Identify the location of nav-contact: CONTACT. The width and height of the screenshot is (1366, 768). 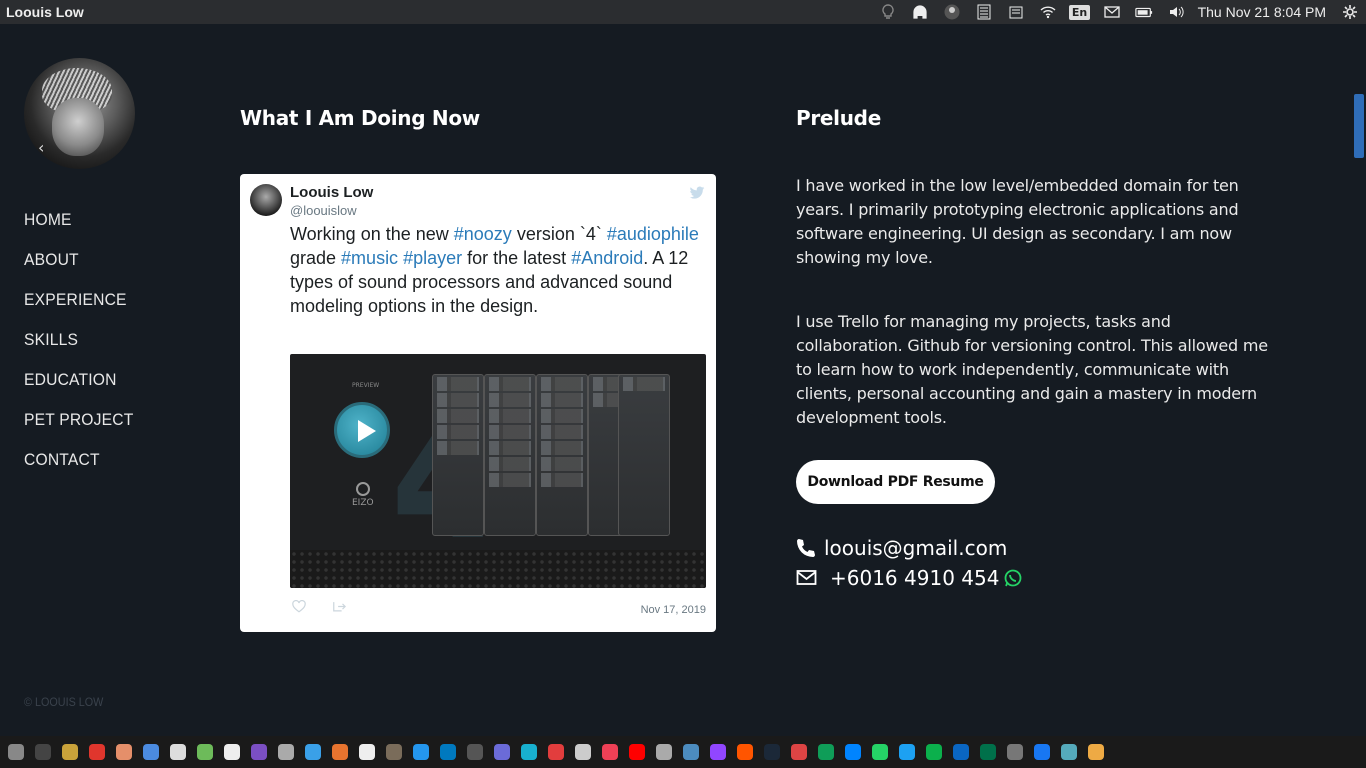
(79, 467).